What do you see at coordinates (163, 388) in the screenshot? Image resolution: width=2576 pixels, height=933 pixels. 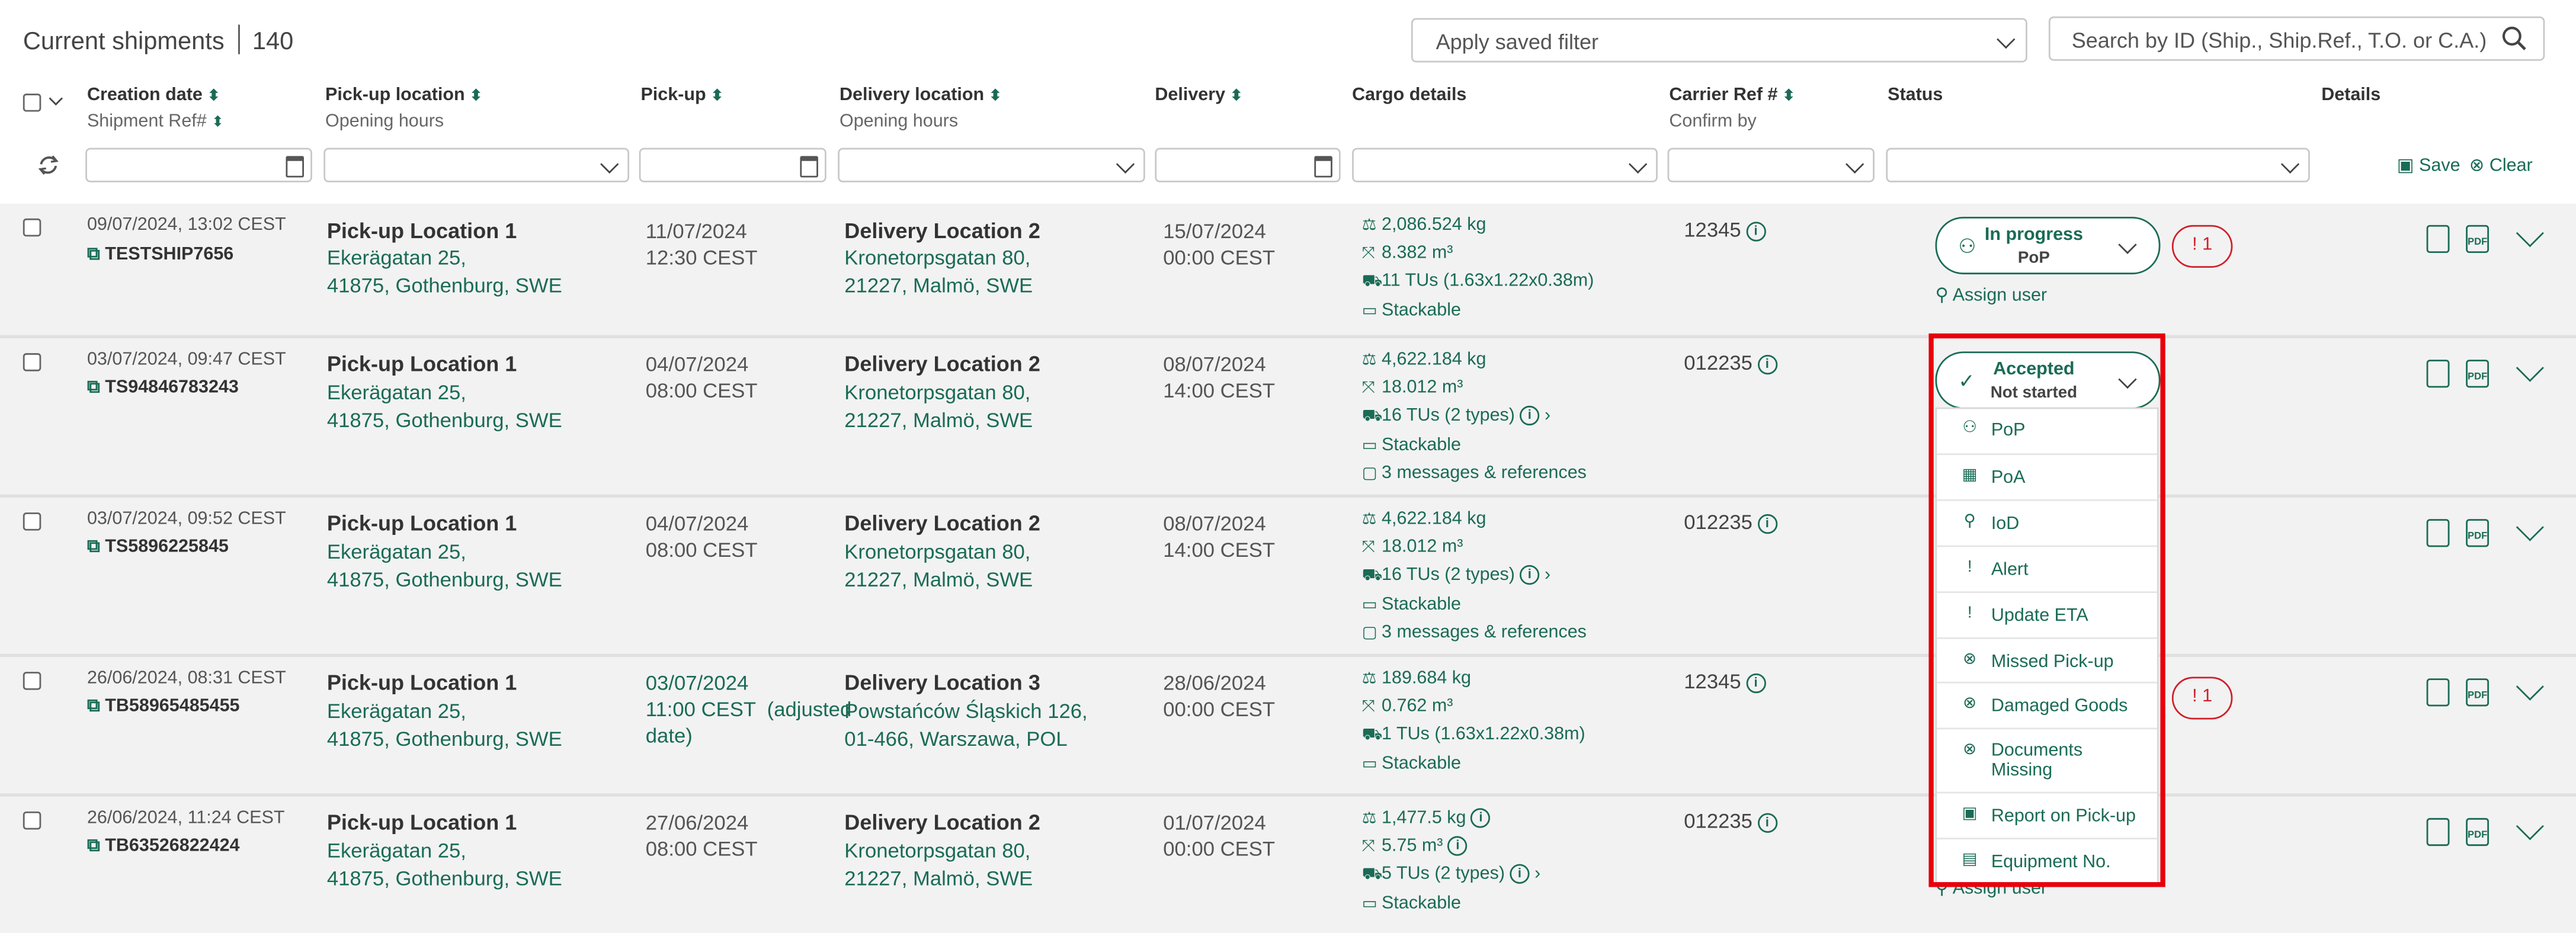 I see `shipment-ref: ⧉ TS94846783243` at bounding box center [163, 388].